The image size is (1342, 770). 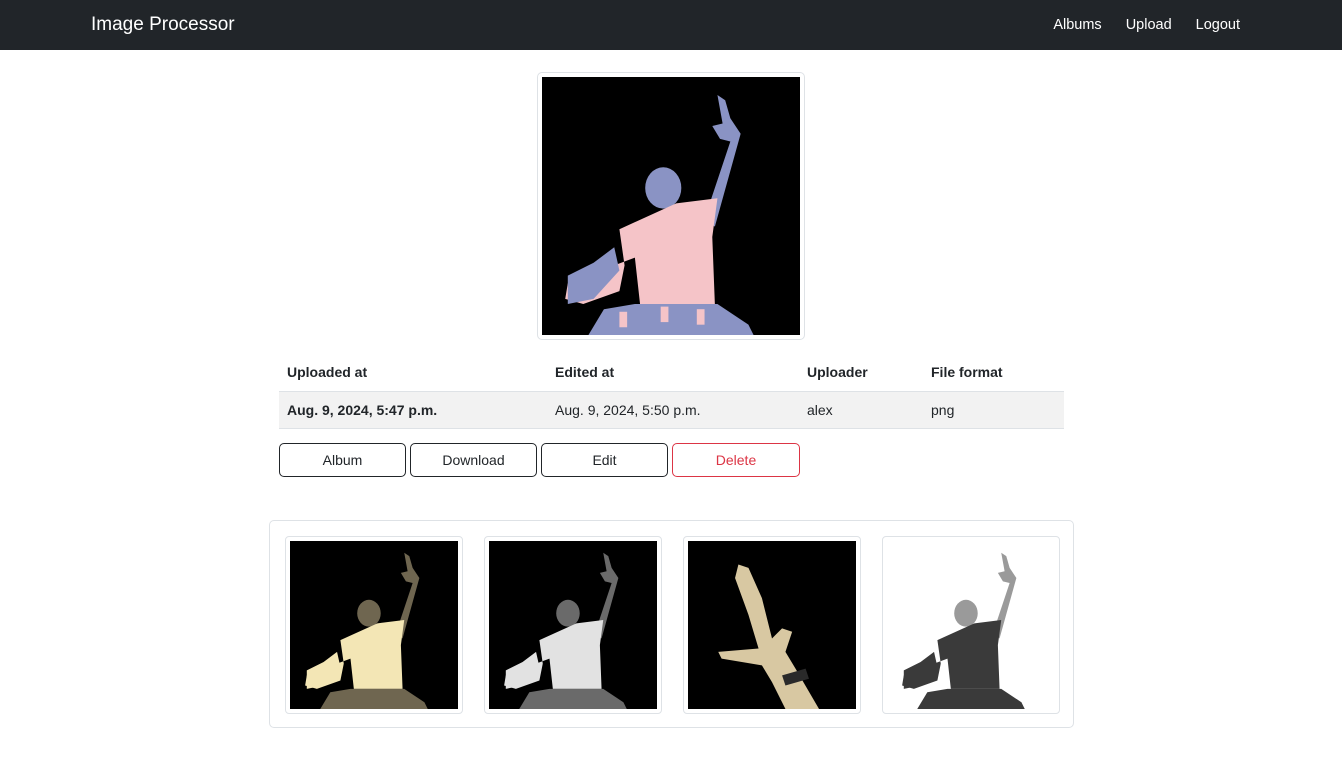 What do you see at coordinates (993, 373) in the screenshot?
I see `header-file-format: File format` at bounding box center [993, 373].